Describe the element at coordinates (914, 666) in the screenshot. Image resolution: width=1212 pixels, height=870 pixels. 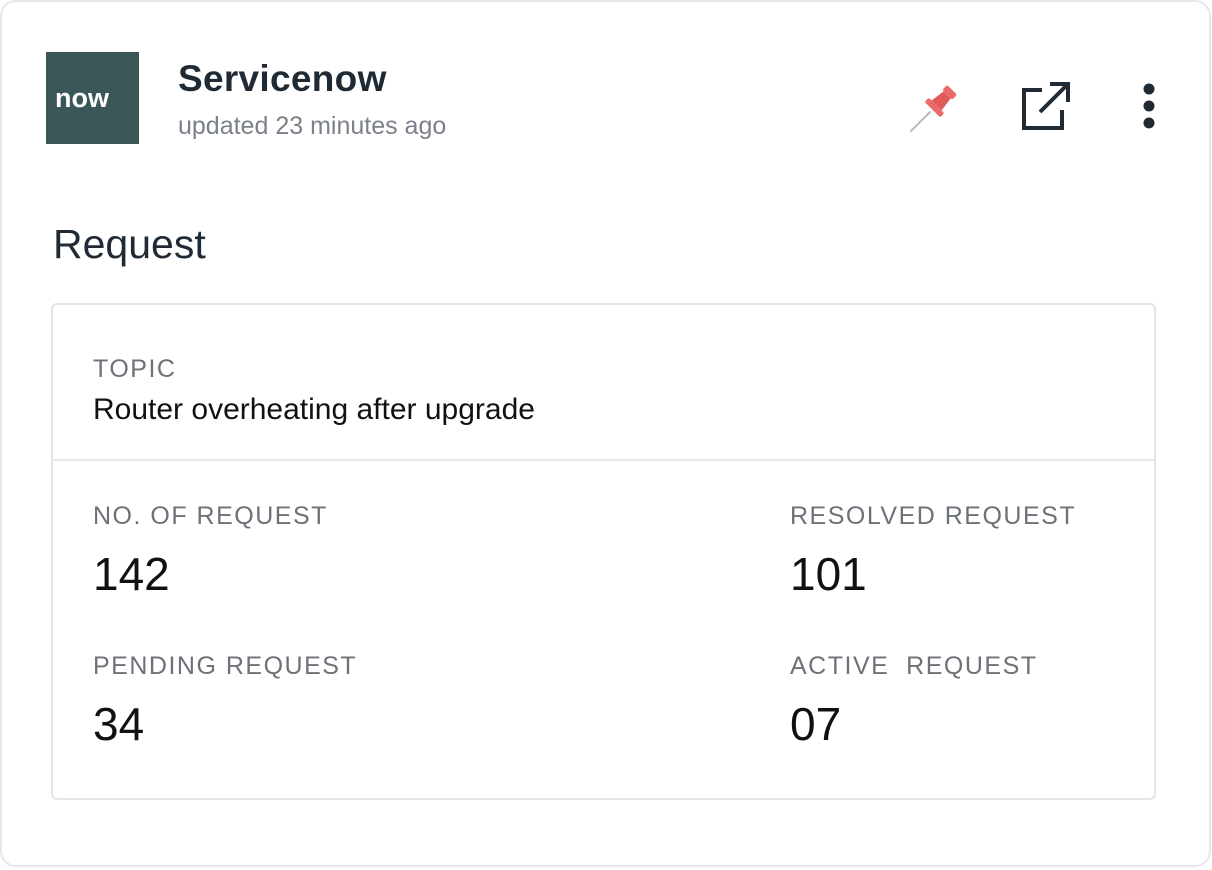
I see `active-requests-label: ACTIVE REQUEST` at that location.